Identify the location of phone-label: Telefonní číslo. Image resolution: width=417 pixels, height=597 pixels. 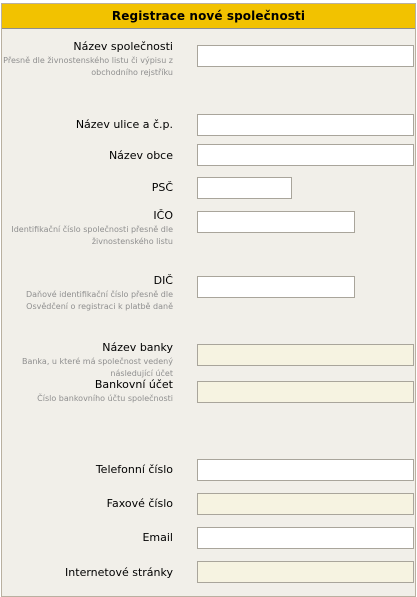
(134, 469).